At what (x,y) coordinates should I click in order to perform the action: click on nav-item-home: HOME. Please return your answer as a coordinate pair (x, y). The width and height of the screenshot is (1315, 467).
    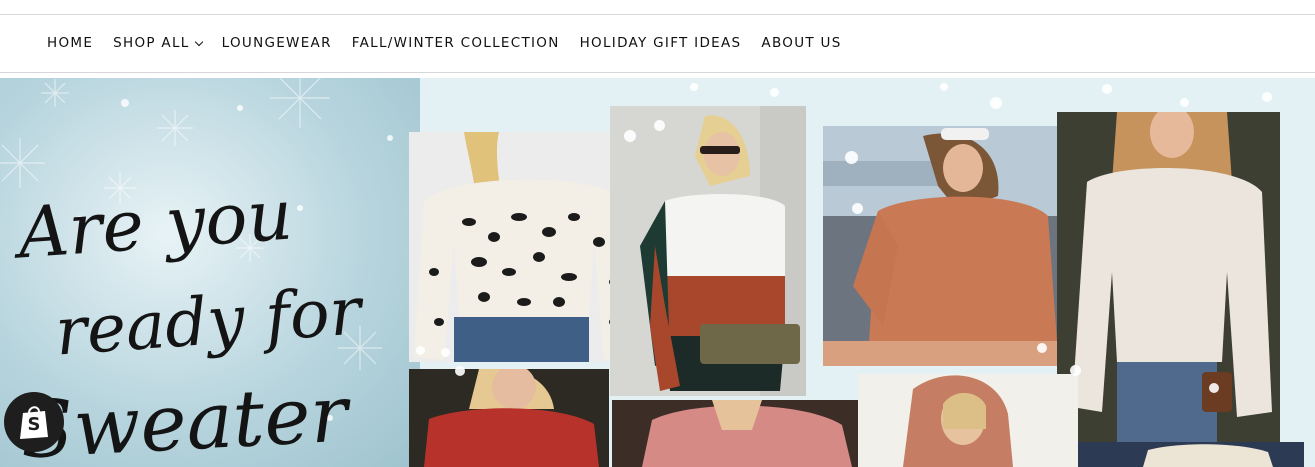
    Looking at the image, I should click on (70, 43).